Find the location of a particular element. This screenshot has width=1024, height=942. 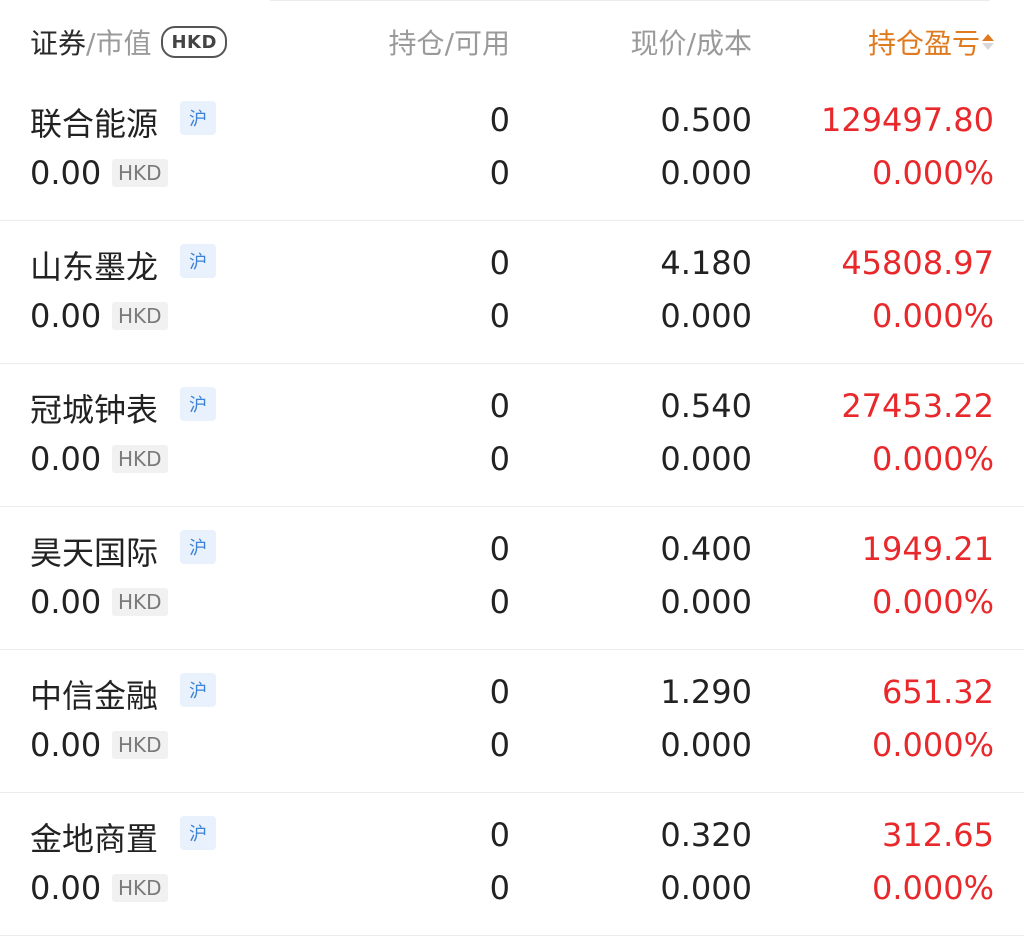

header-security-label: 证券 is located at coordinates (58, 43).